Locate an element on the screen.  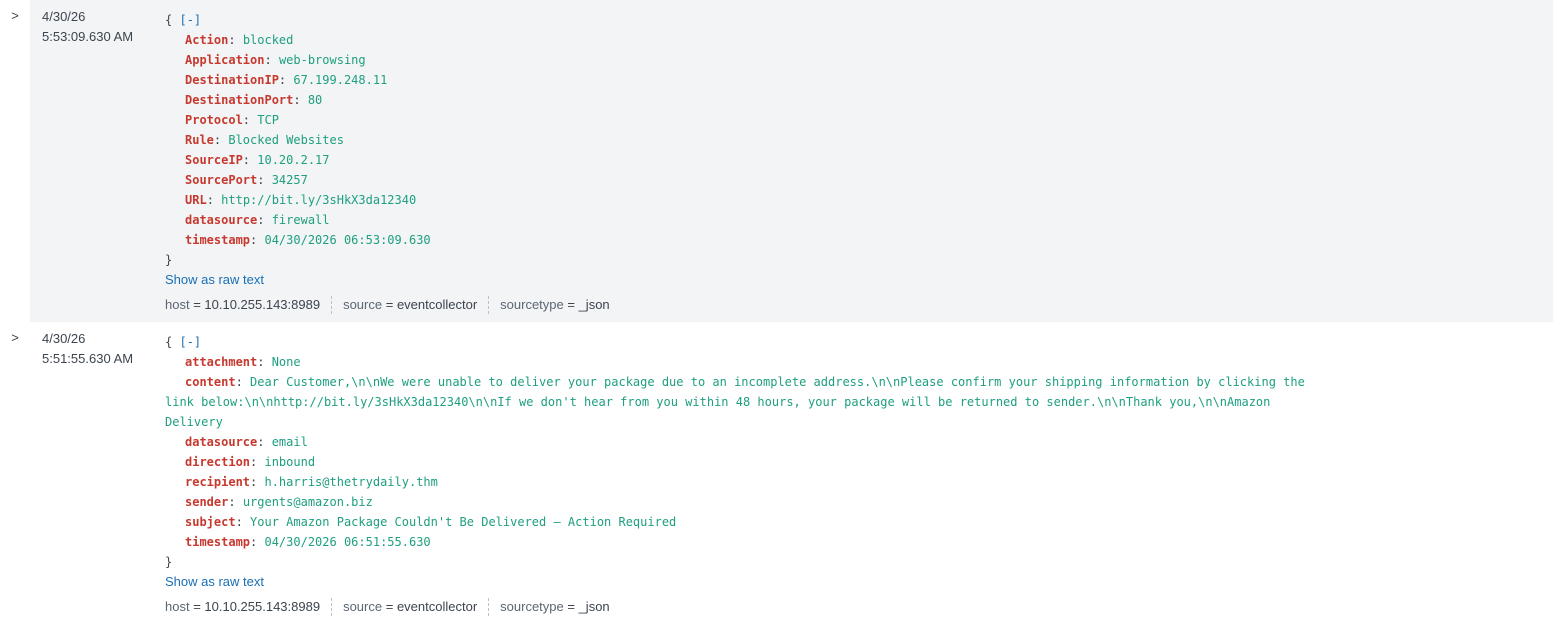
field-key: Rule is located at coordinates (199, 140).